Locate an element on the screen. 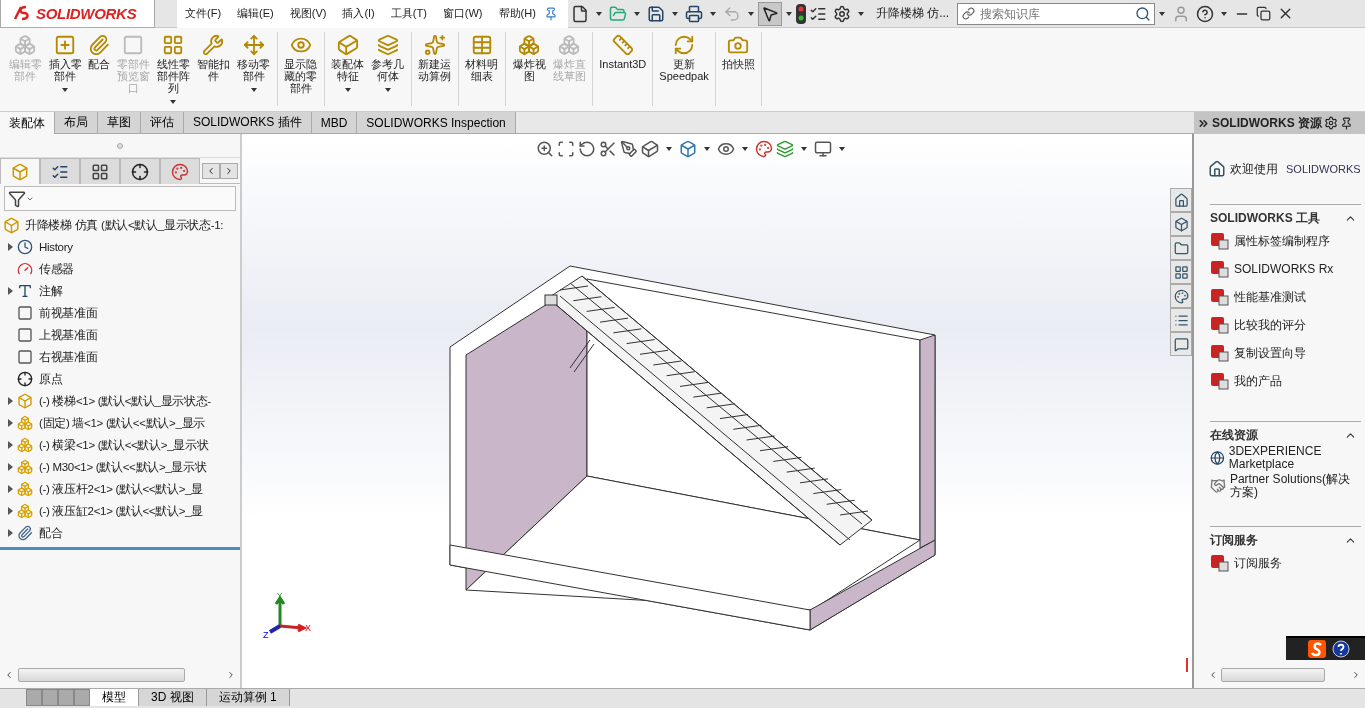 This screenshot has height=708, width=1365. tree-item: 升降楼梯 仿真 (默认<默认_显示状态-1: is located at coordinates (120, 225).